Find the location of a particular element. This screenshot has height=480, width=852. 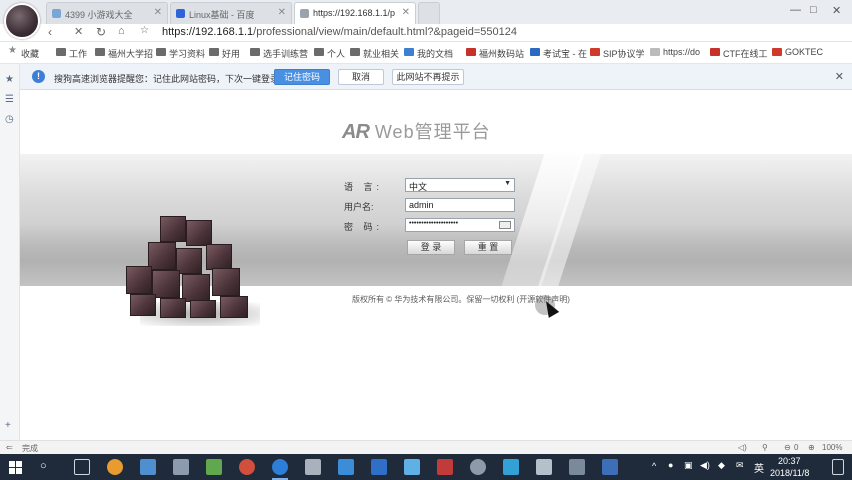

new-tab-button is located at coordinates (429, 13).